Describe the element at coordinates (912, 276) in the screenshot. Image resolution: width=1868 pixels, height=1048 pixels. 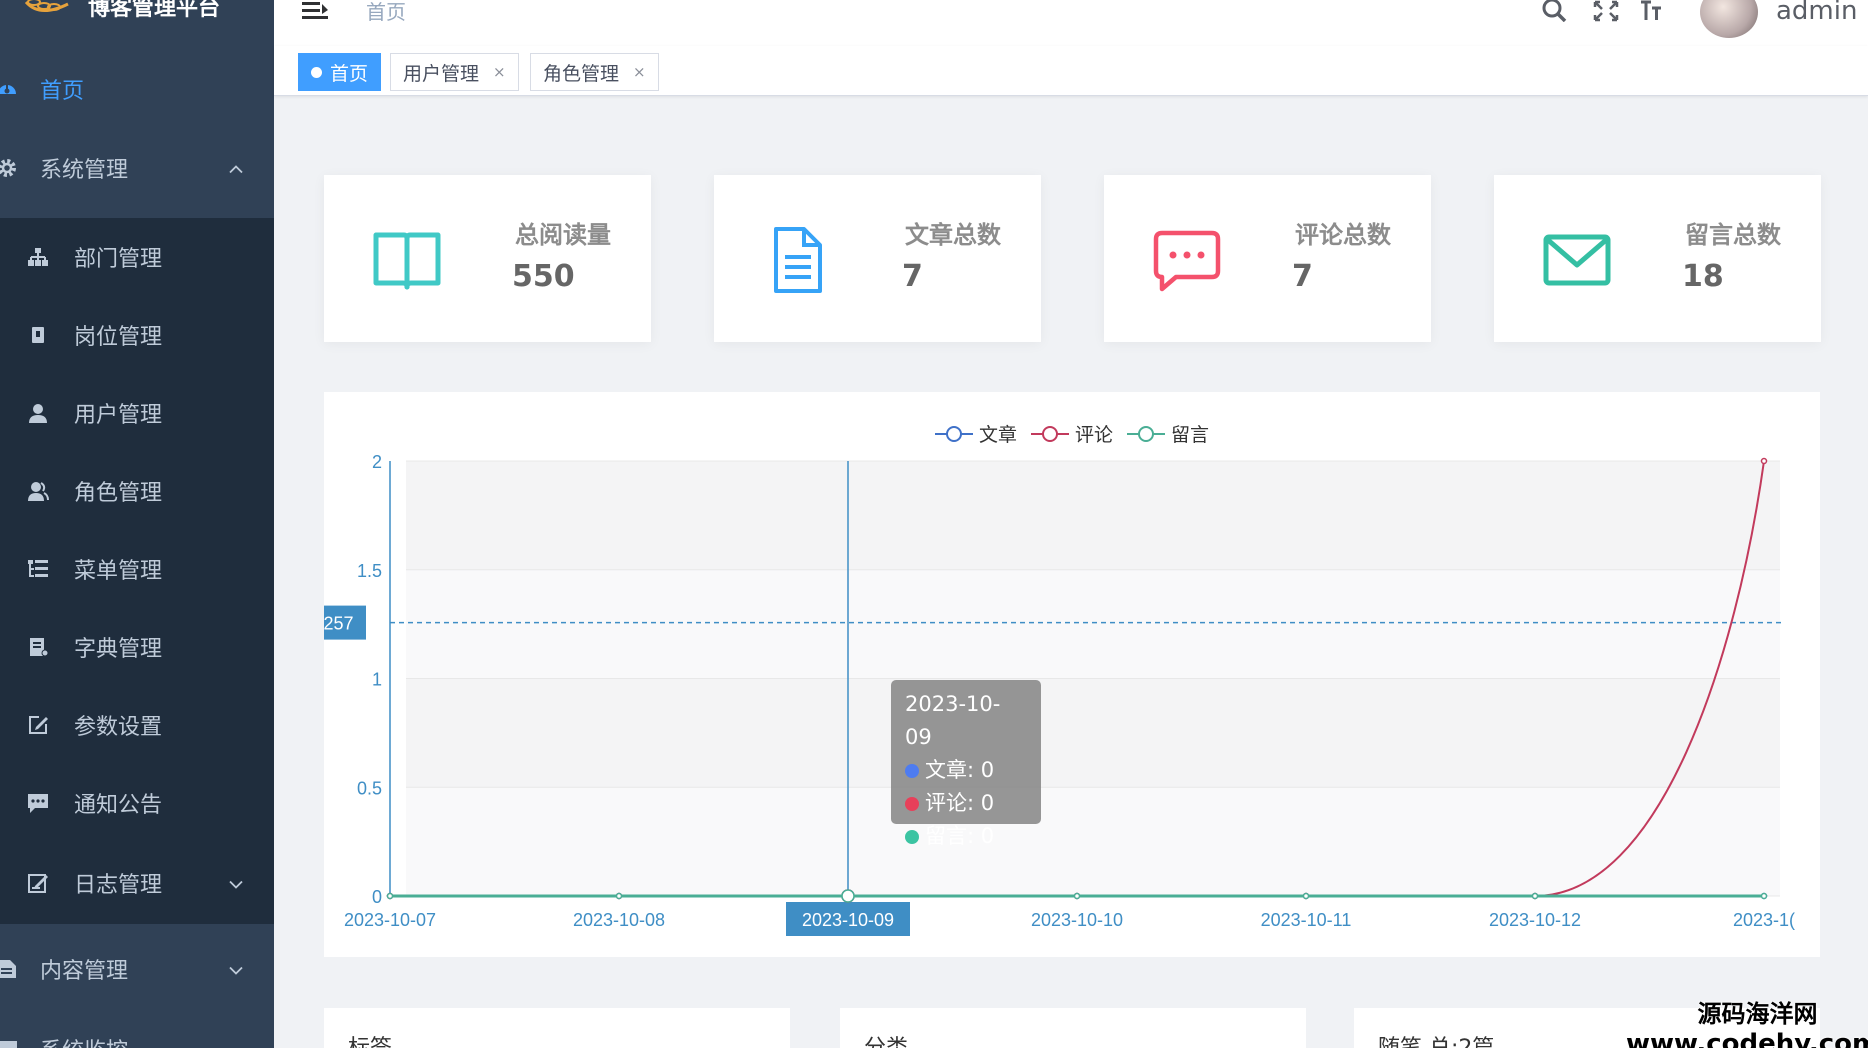
I see `stat-value: 7` at that location.